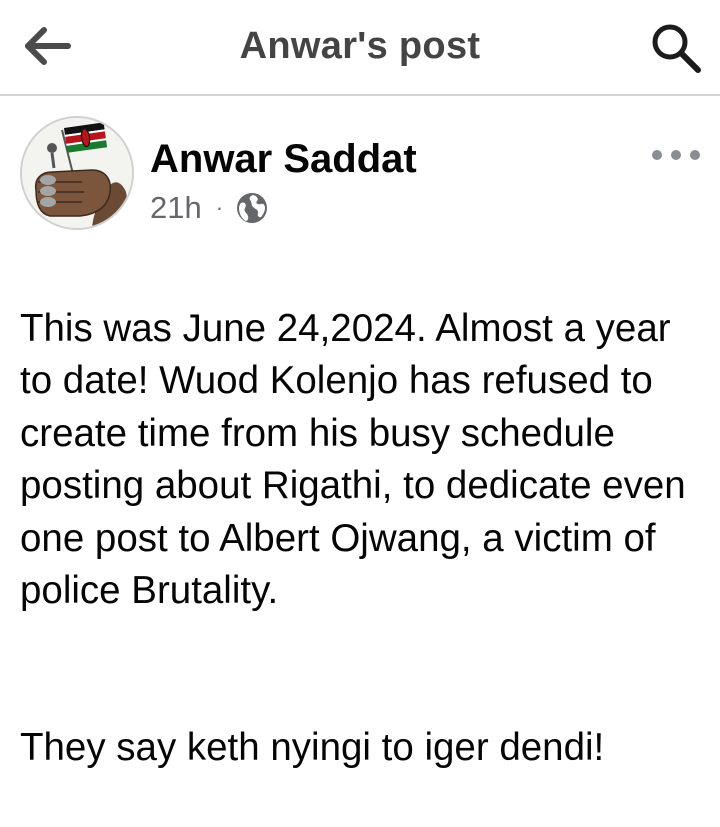 The width and height of the screenshot is (720, 827). I want to click on search-icon, so click(676, 48).